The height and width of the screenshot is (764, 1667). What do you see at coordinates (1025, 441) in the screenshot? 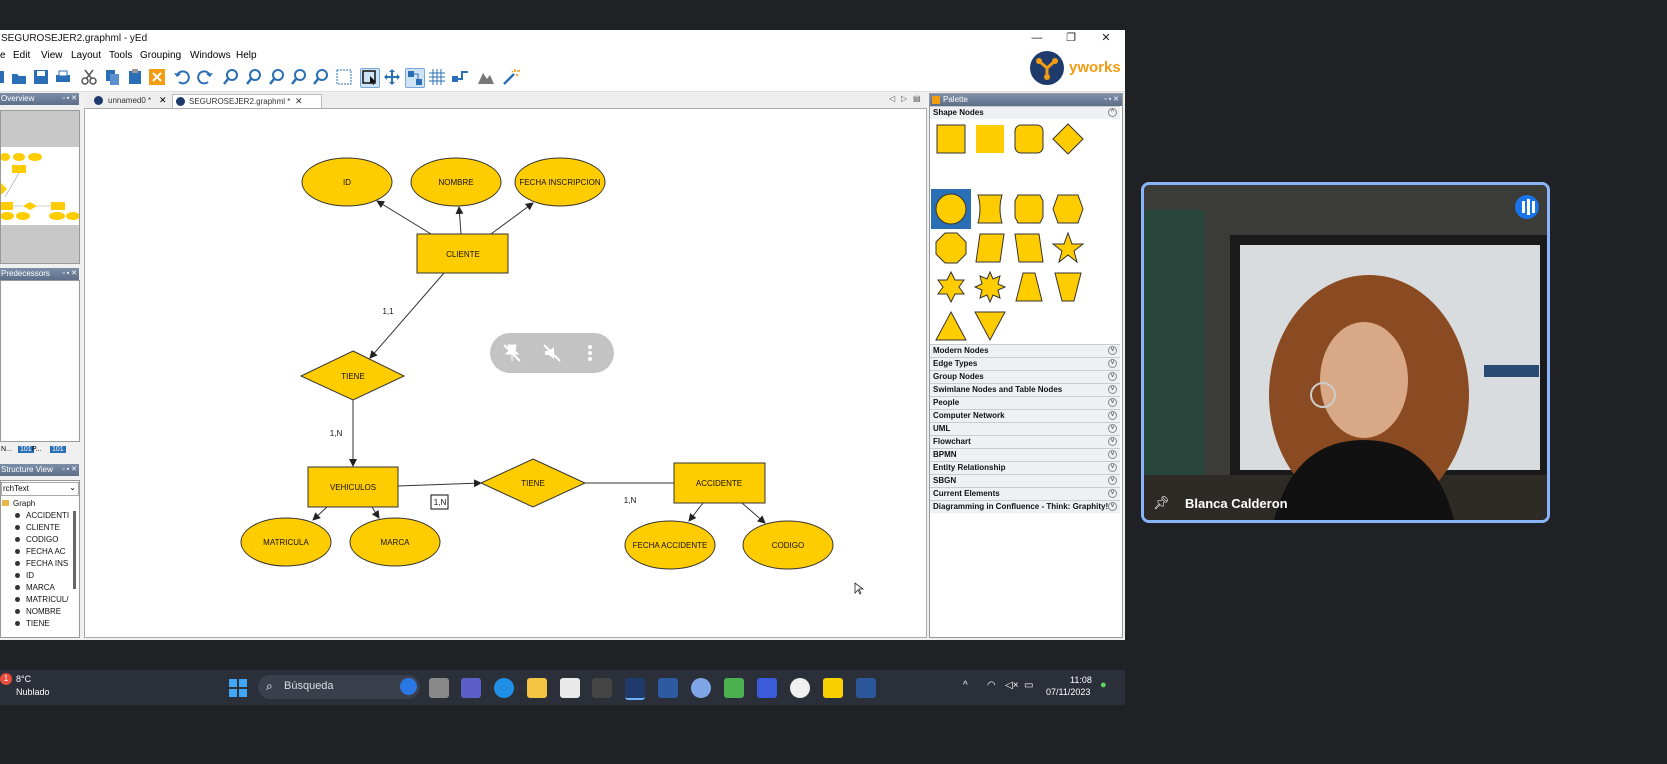
I see `palette-section: Flowchart v` at bounding box center [1025, 441].